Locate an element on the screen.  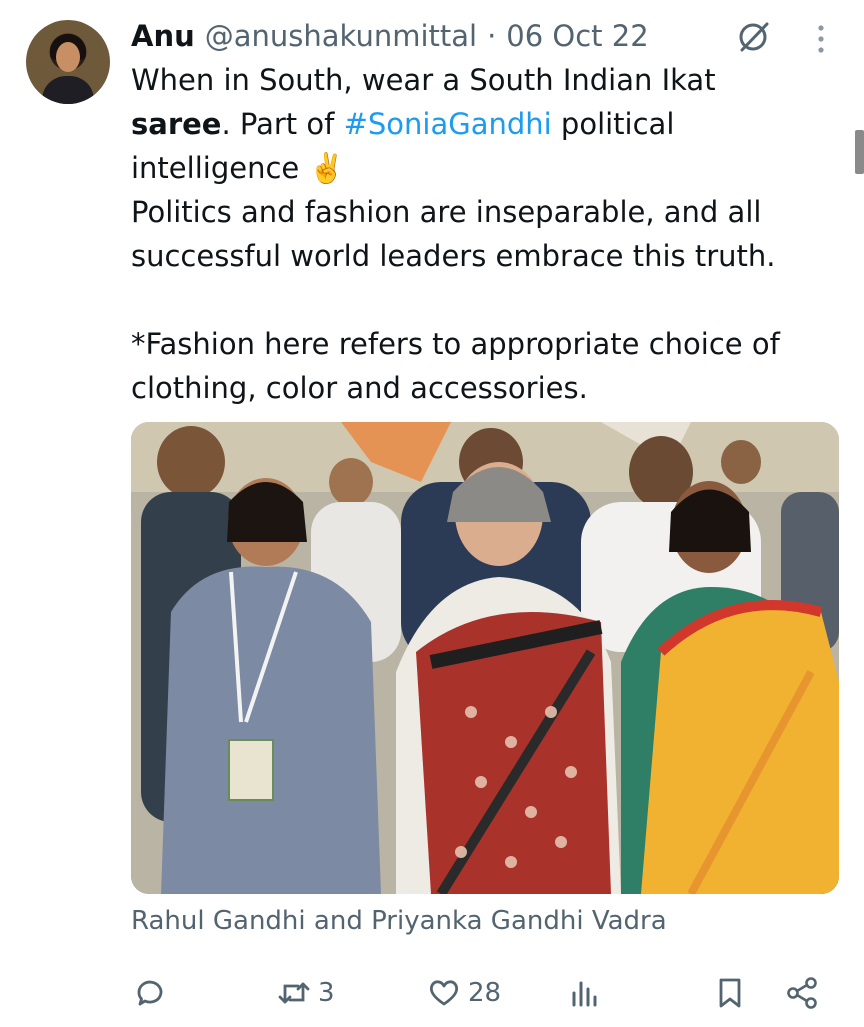
tweet-header: Anu @anushakunmittal · 06 Oct 22 is located at coordinates (390, 36).